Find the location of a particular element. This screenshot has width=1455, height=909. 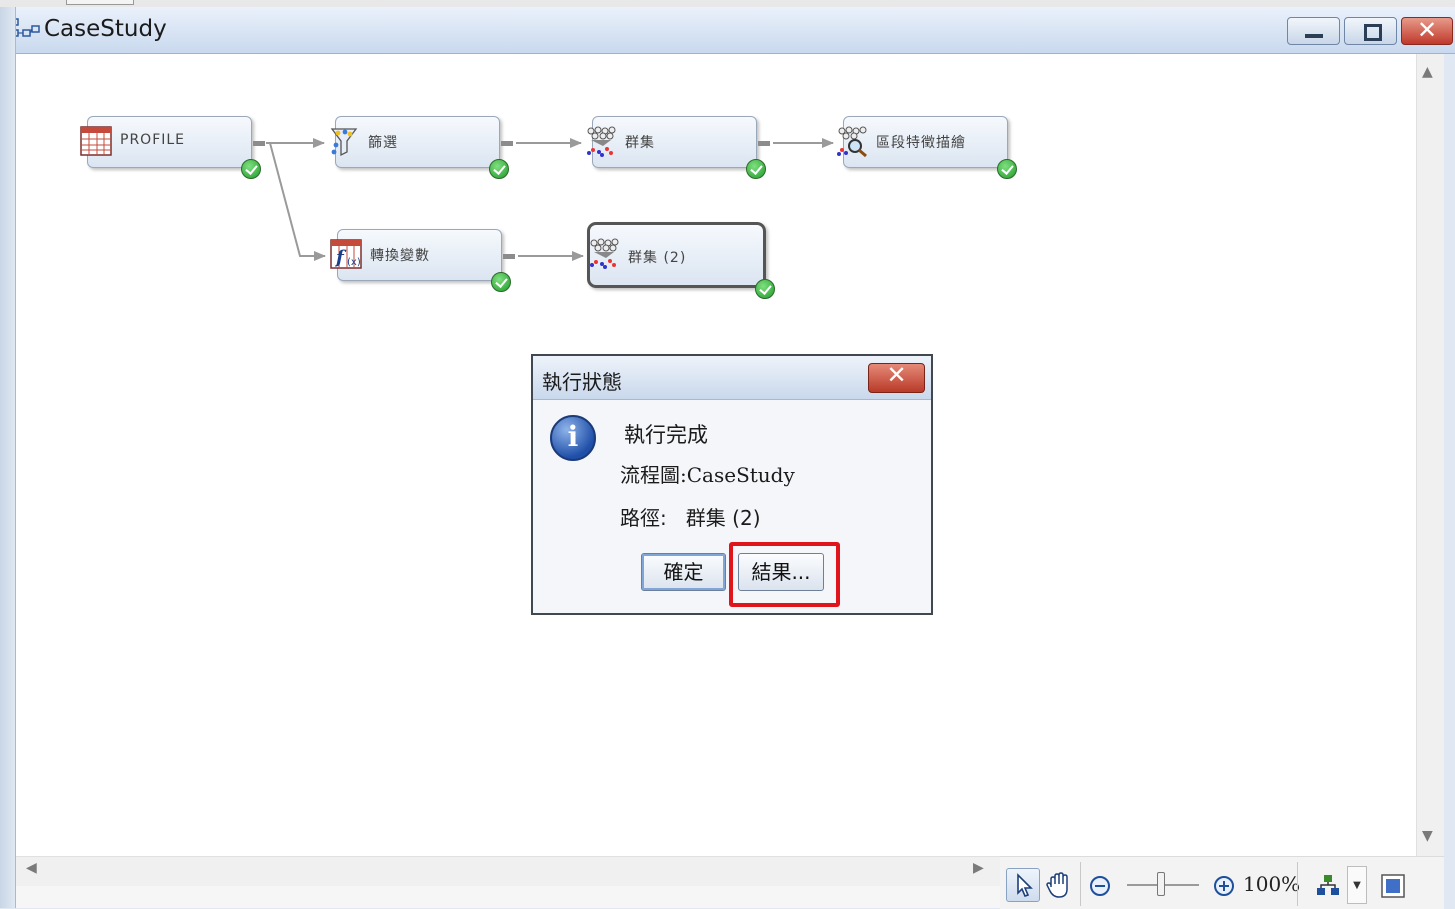

scroll-left-icon: ◀ is located at coordinates (31, 868).